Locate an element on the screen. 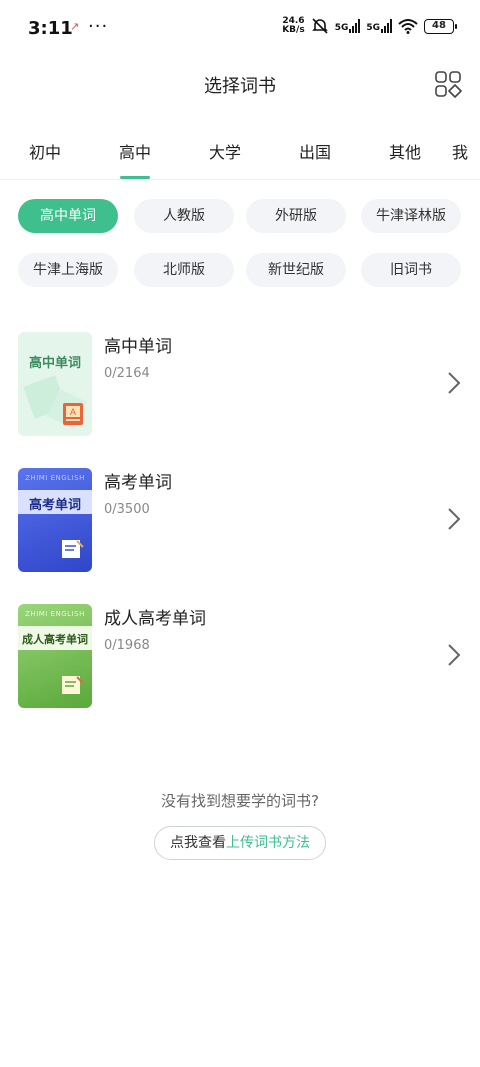  tab-senior-high: 高中 is located at coordinates (135, 151).